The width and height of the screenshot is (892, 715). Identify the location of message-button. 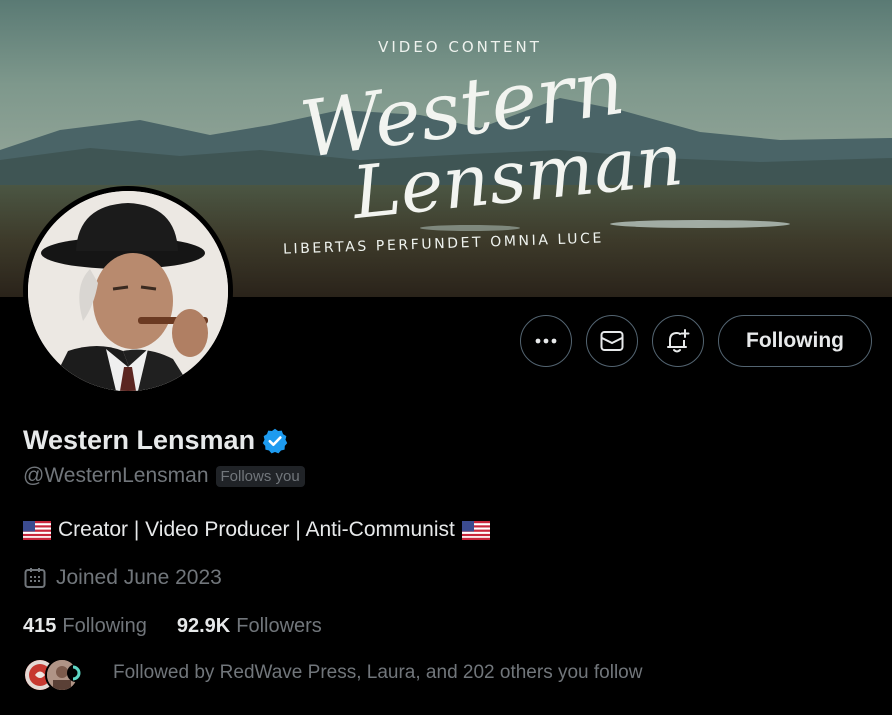
(612, 341).